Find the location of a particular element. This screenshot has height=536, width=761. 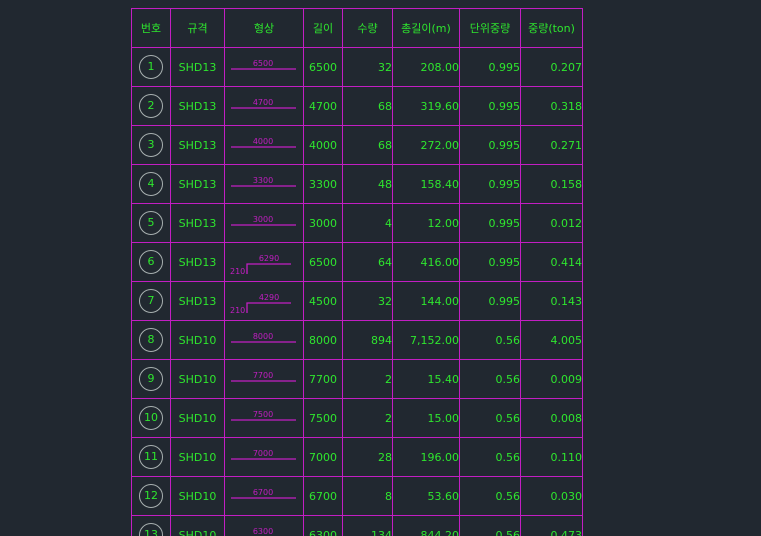

cell-no: 13 is located at coordinates (151, 525).